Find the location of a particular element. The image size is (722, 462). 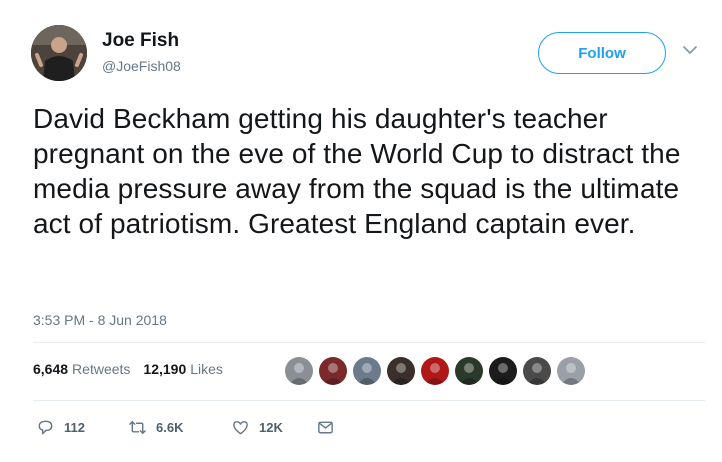

likes-count: 12,190 is located at coordinates (164, 369).